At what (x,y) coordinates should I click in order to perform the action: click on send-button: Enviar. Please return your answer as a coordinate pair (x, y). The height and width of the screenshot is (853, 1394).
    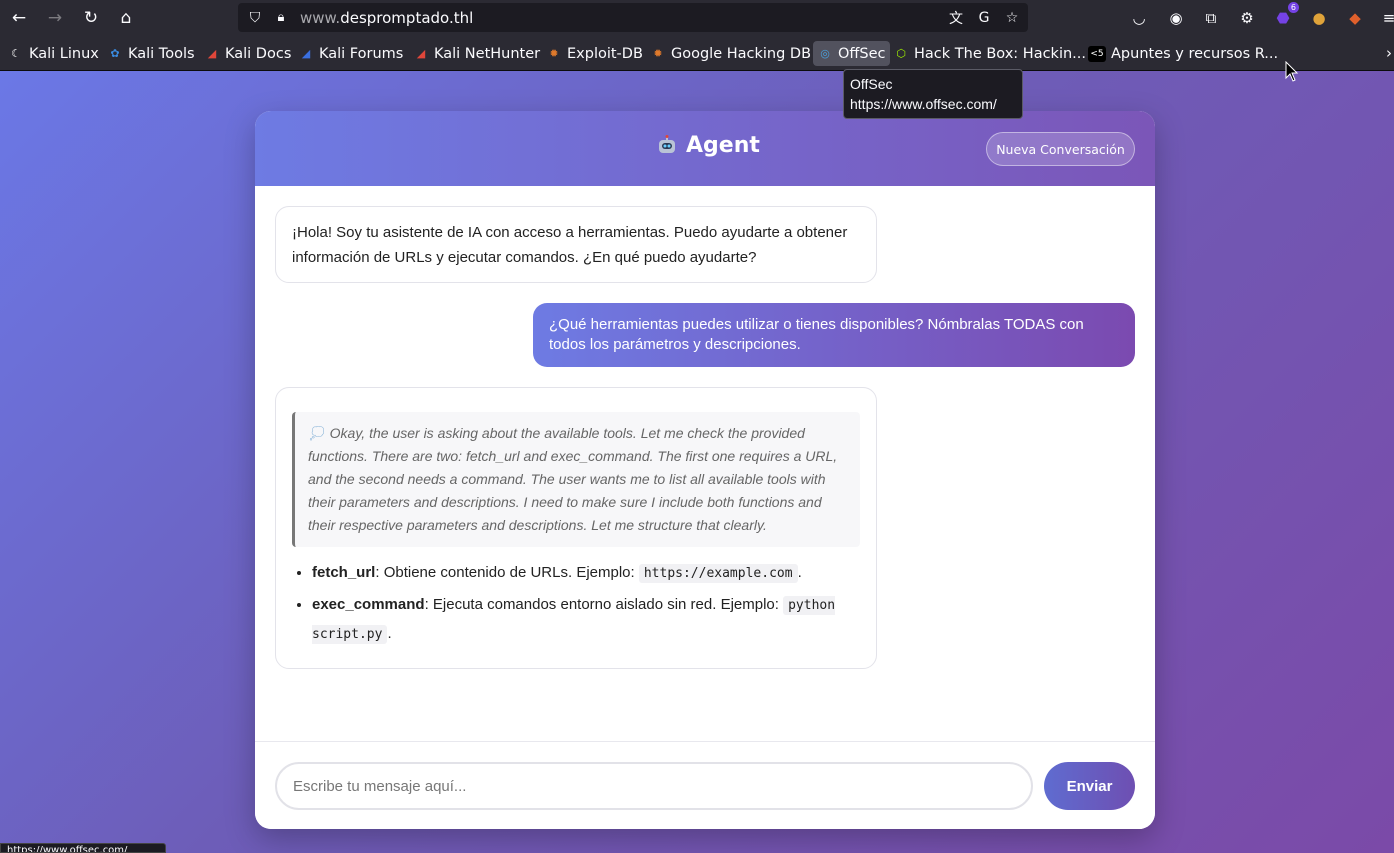
    Looking at the image, I should click on (1089, 786).